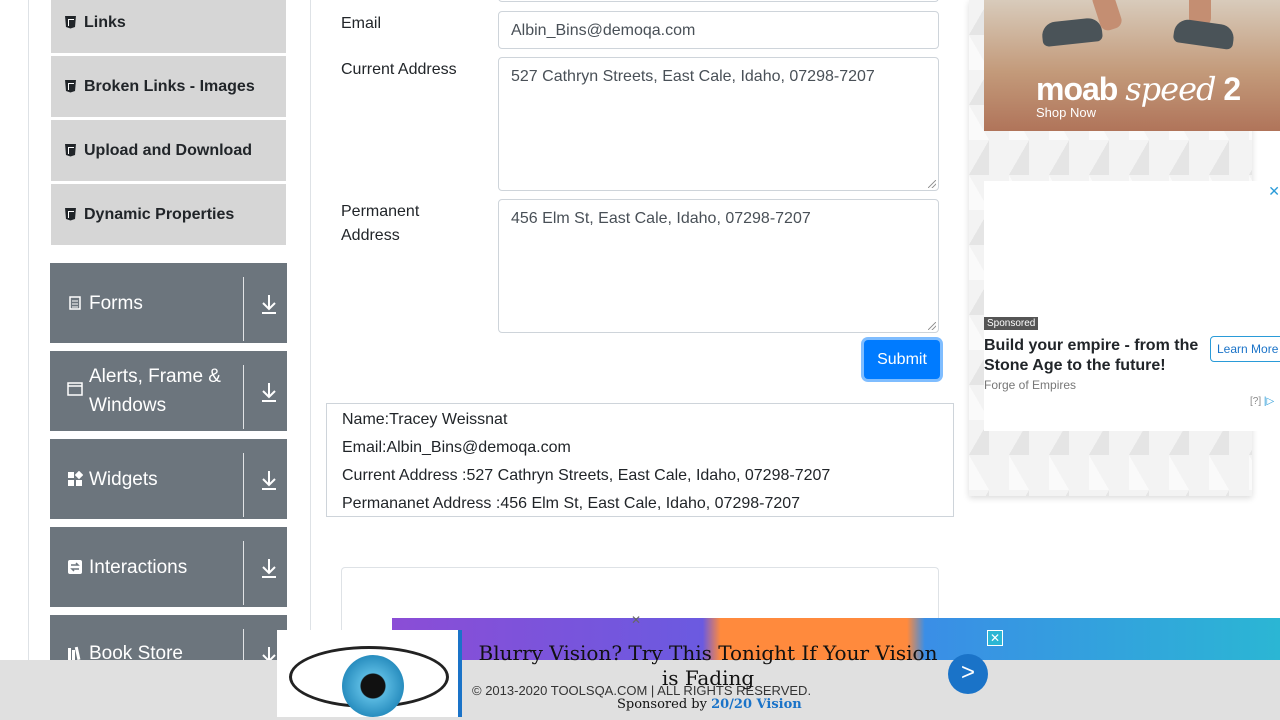 Image resolution: width=1280 pixels, height=720 pixels. Describe the element at coordinates (168, 27) in the screenshot. I see `sidebar-item-links: Links` at that location.